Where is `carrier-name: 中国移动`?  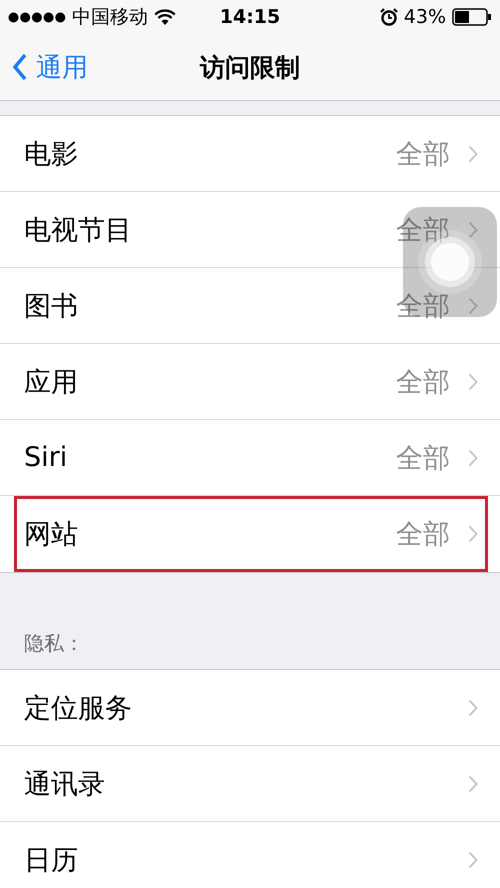
carrier-name: 中国移动 is located at coordinates (110, 17).